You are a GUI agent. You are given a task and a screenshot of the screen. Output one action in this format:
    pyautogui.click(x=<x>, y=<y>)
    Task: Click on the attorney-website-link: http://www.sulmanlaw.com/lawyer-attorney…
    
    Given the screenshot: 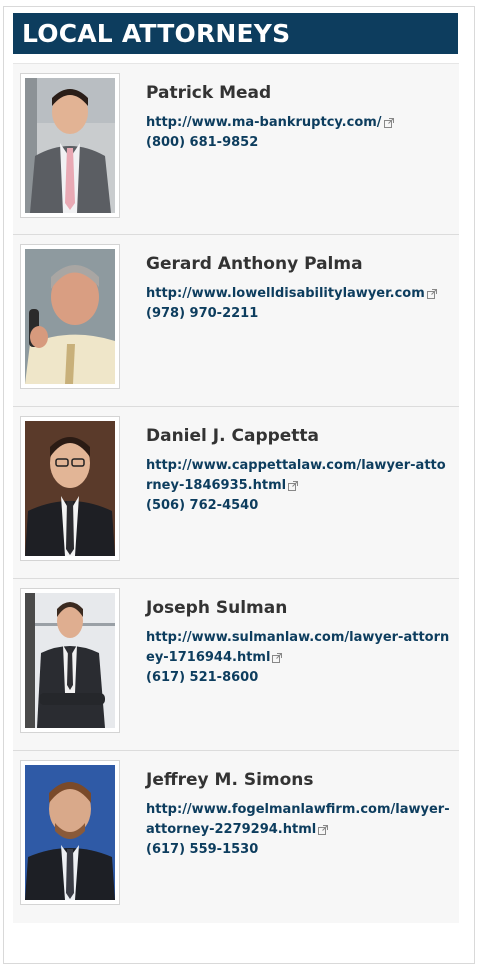 What is the action you would take?
    pyautogui.click(x=298, y=648)
    